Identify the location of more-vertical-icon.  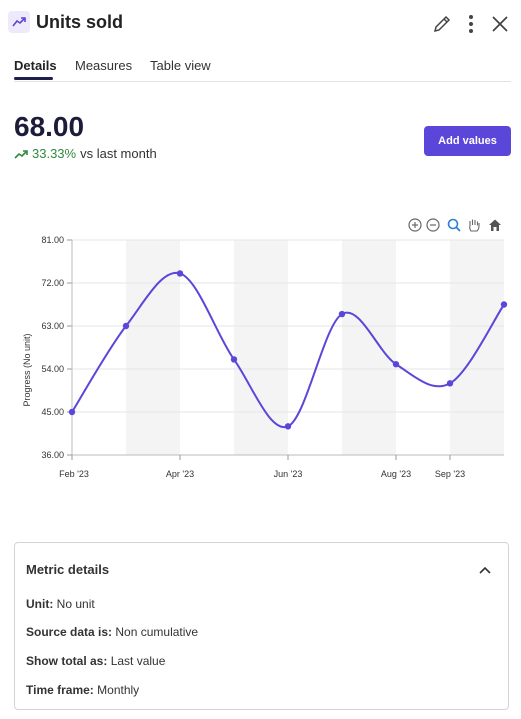
(471, 24).